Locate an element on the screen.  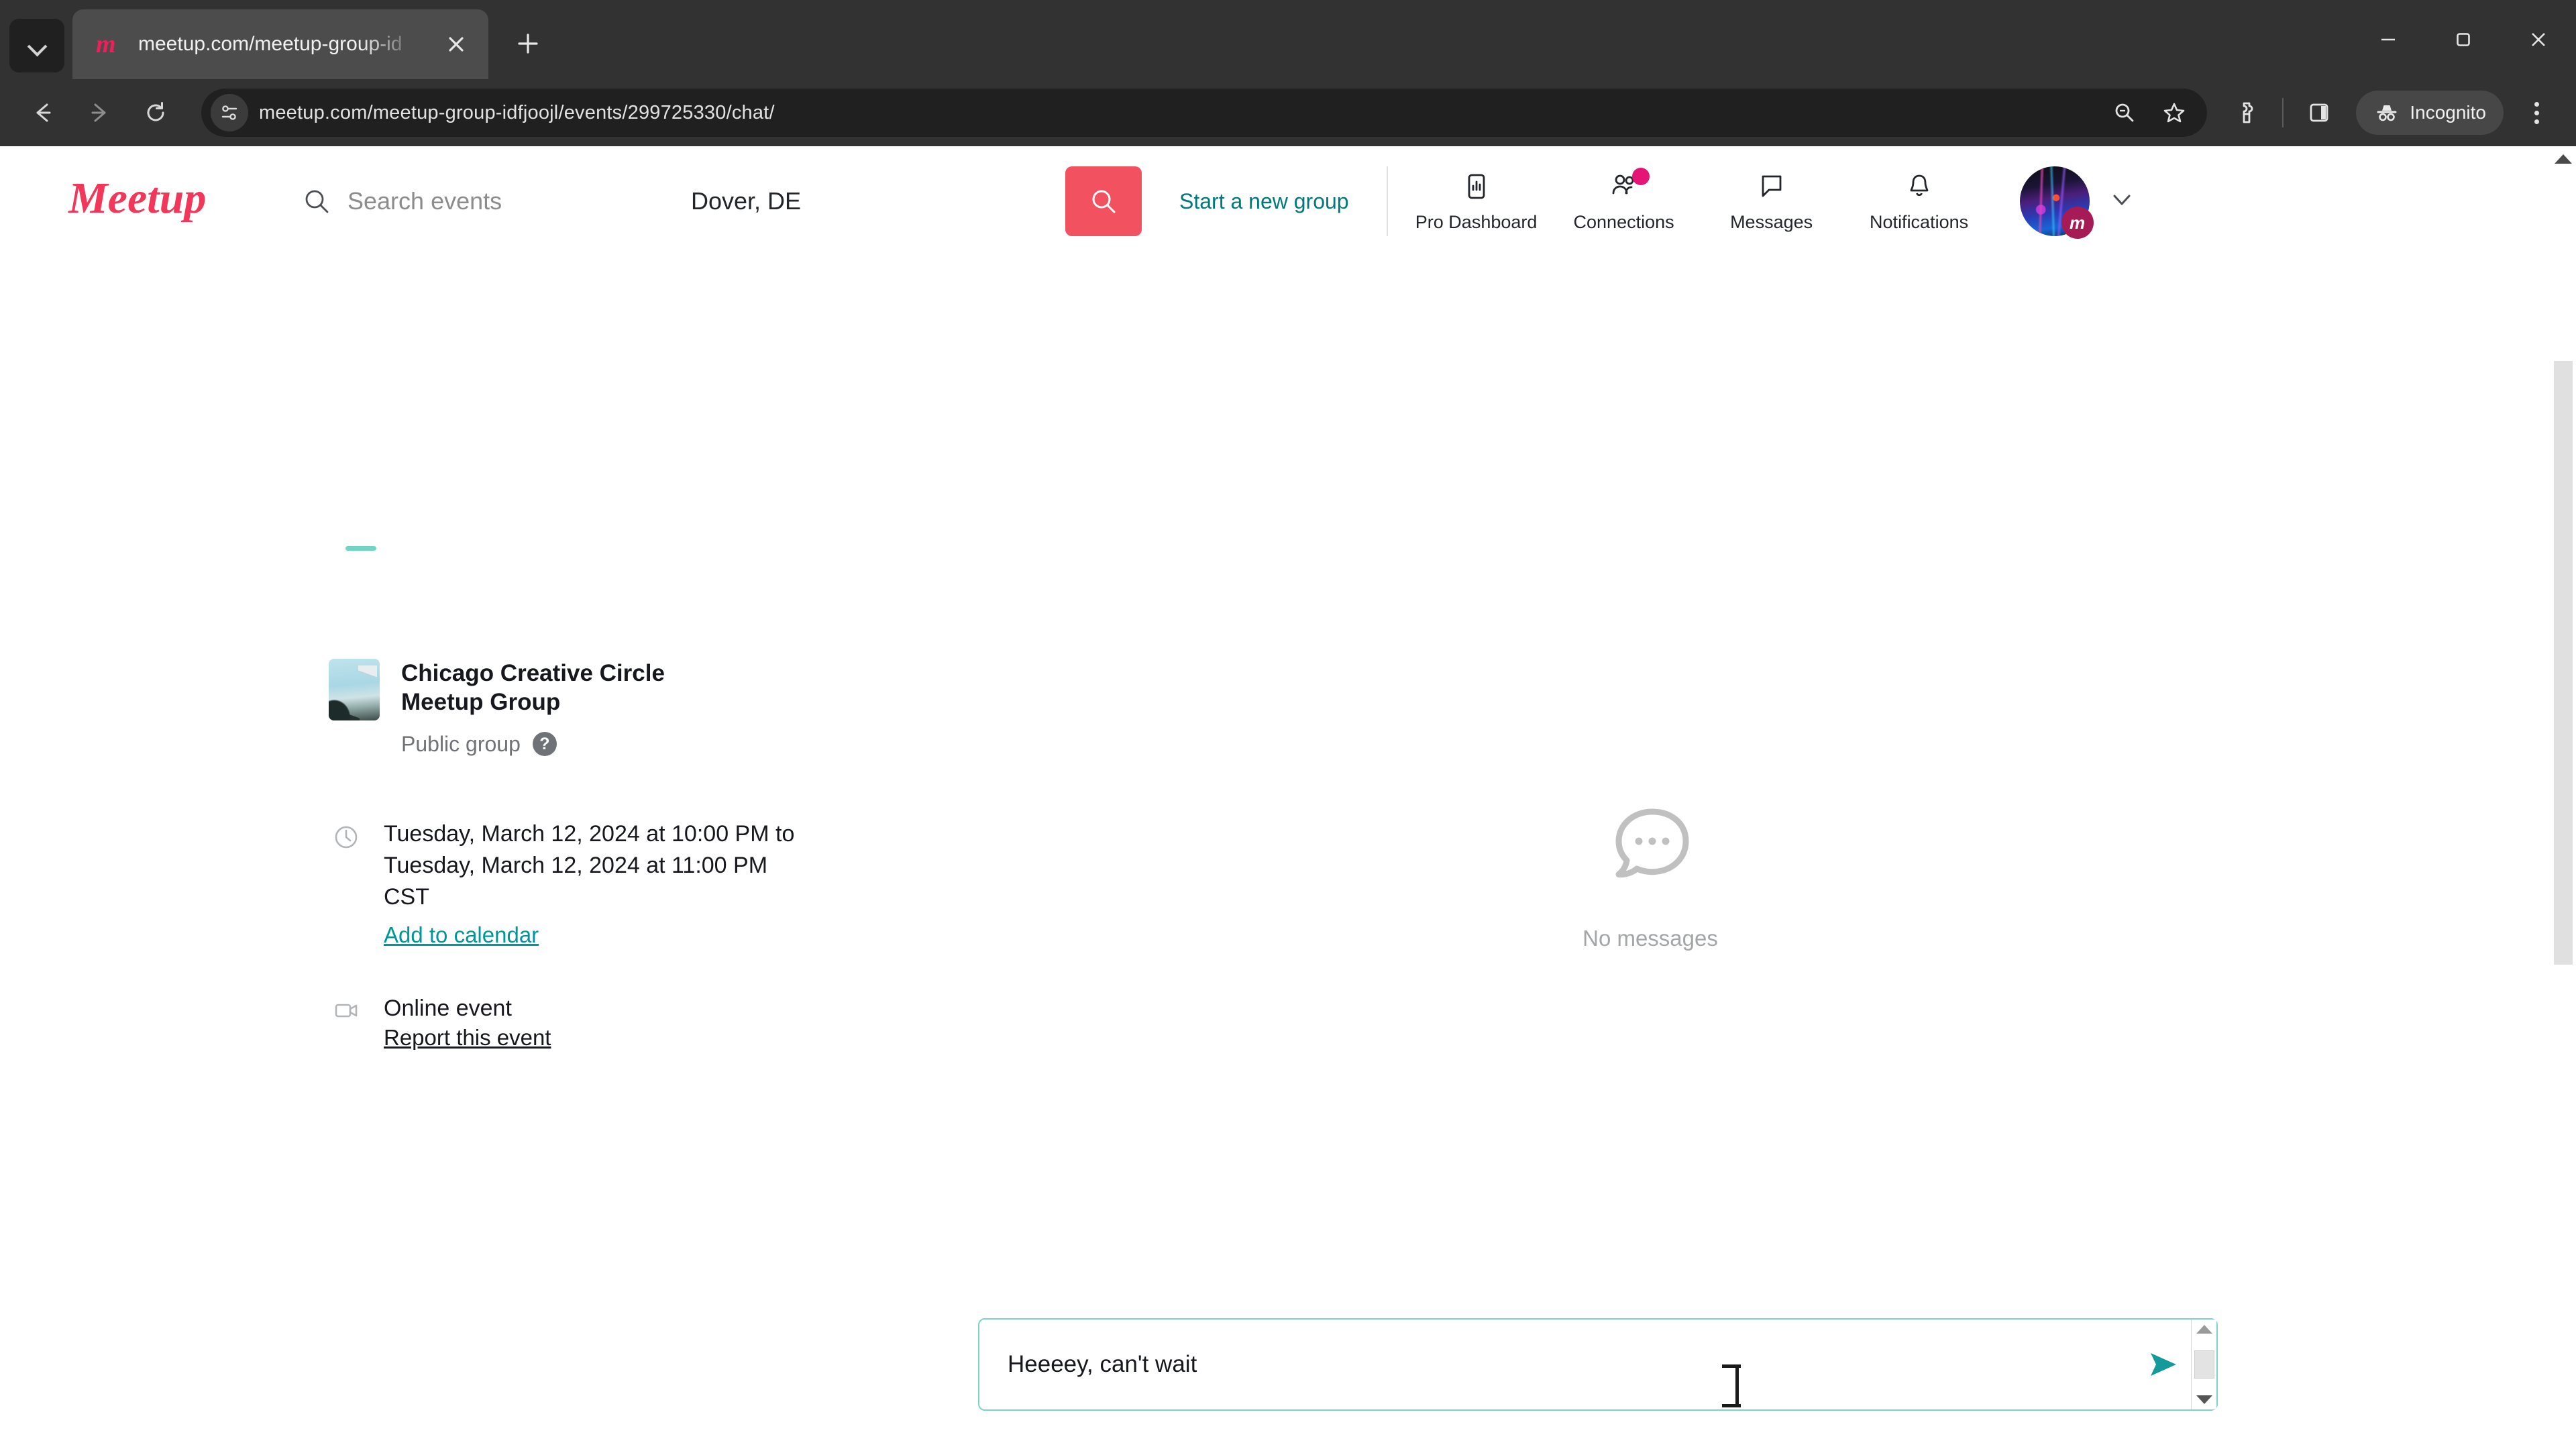
forward-arrow-icon is located at coordinates (99, 112).